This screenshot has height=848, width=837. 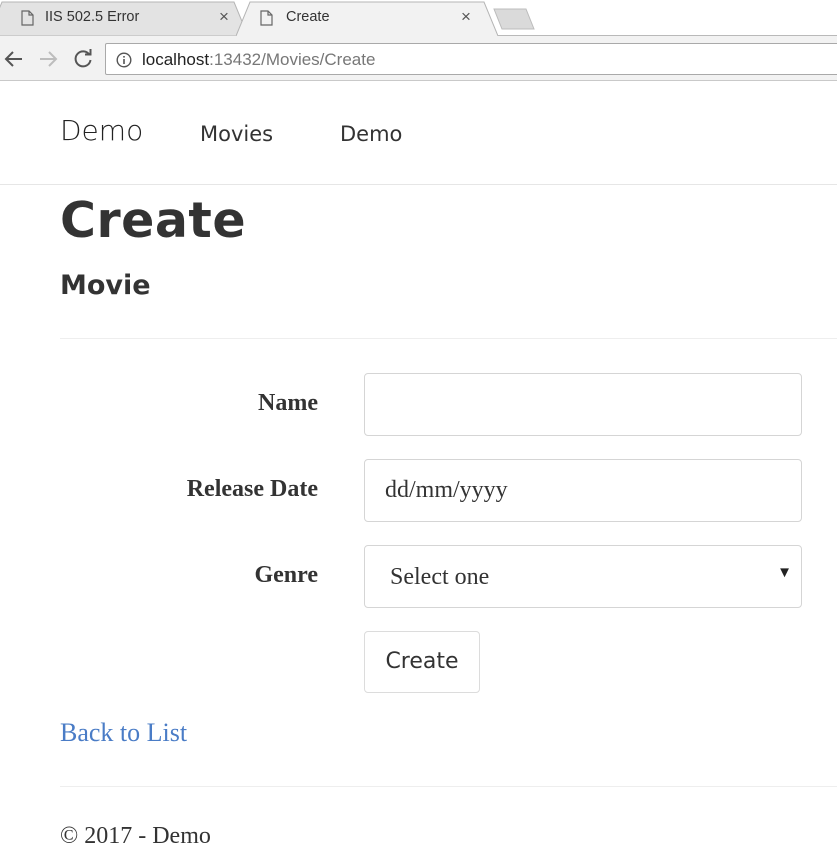 What do you see at coordinates (14, 59) in the screenshot?
I see `arrow-left-icon` at bounding box center [14, 59].